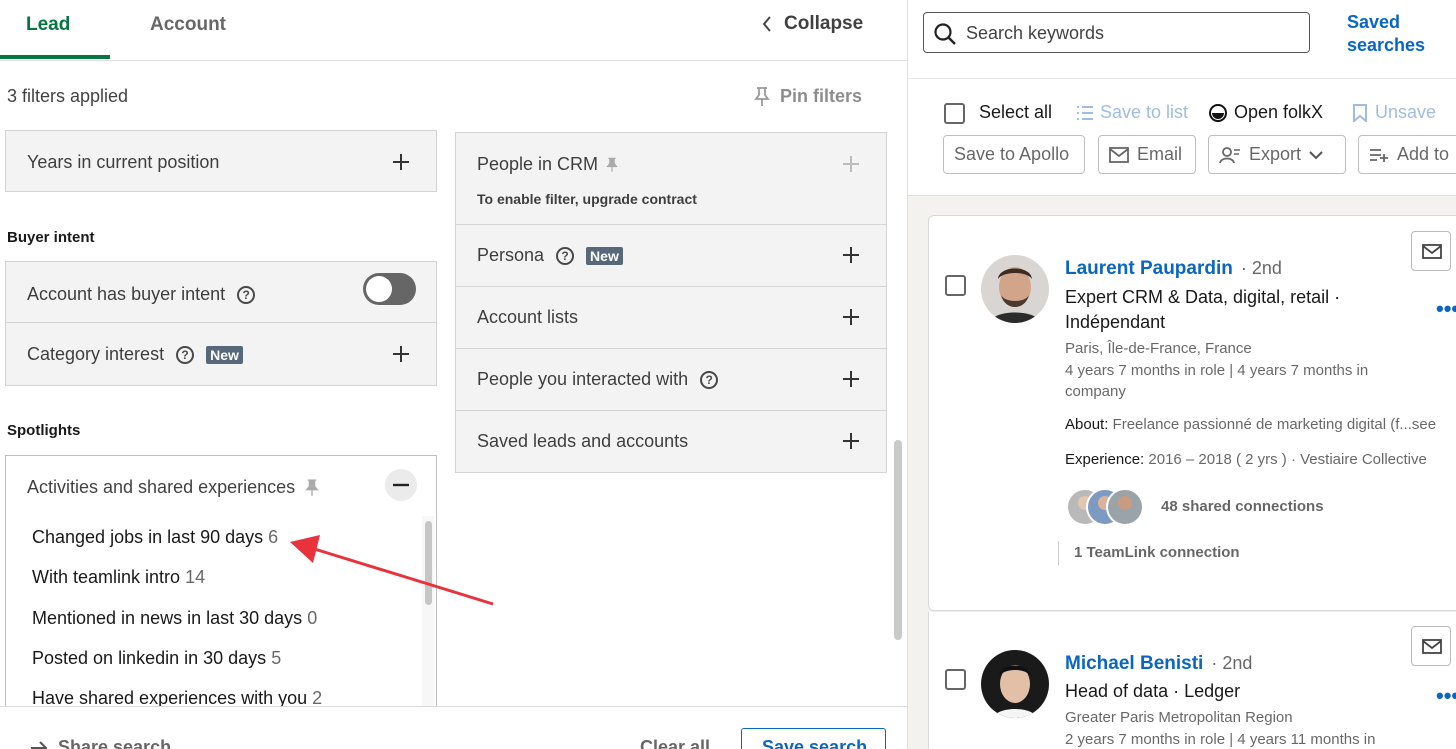 Image resolution: width=1456 pixels, height=749 pixels. What do you see at coordinates (453, 60) in the screenshot?
I see `header-divider` at bounding box center [453, 60].